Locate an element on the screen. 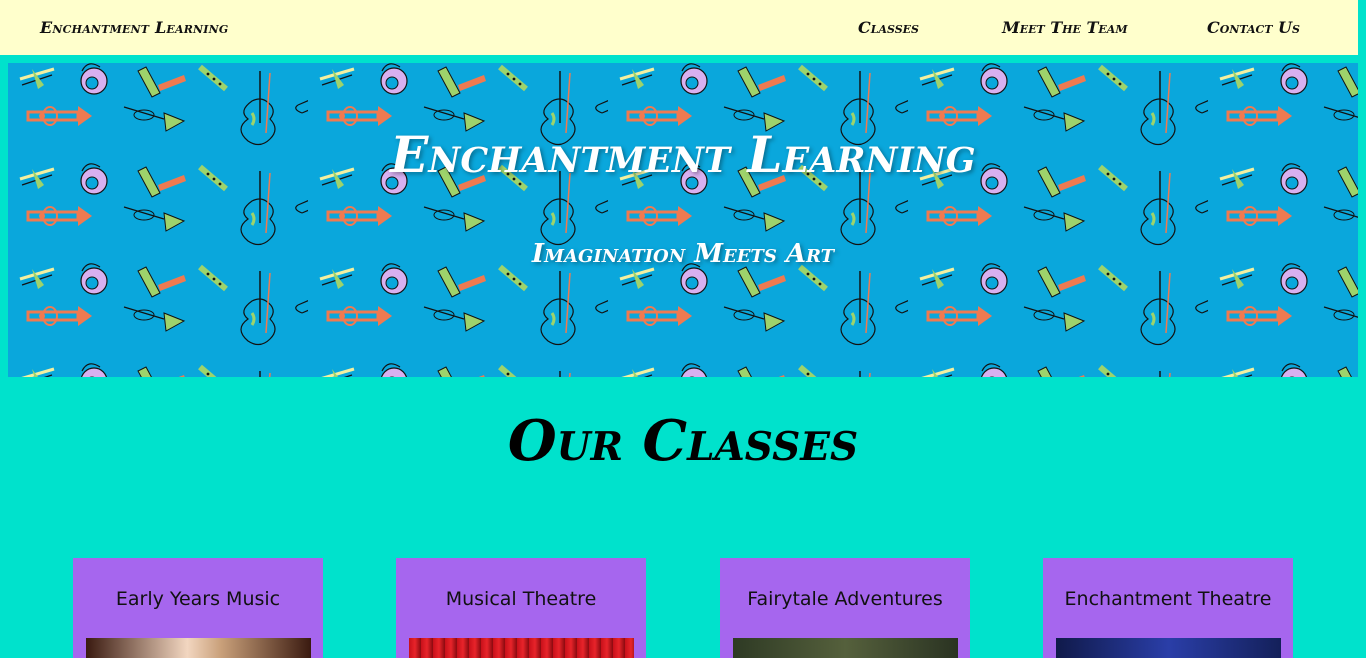 This screenshot has width=1366, height=658. nav-brand-link: Enchantment Learning is located at coordinates (134, 27).